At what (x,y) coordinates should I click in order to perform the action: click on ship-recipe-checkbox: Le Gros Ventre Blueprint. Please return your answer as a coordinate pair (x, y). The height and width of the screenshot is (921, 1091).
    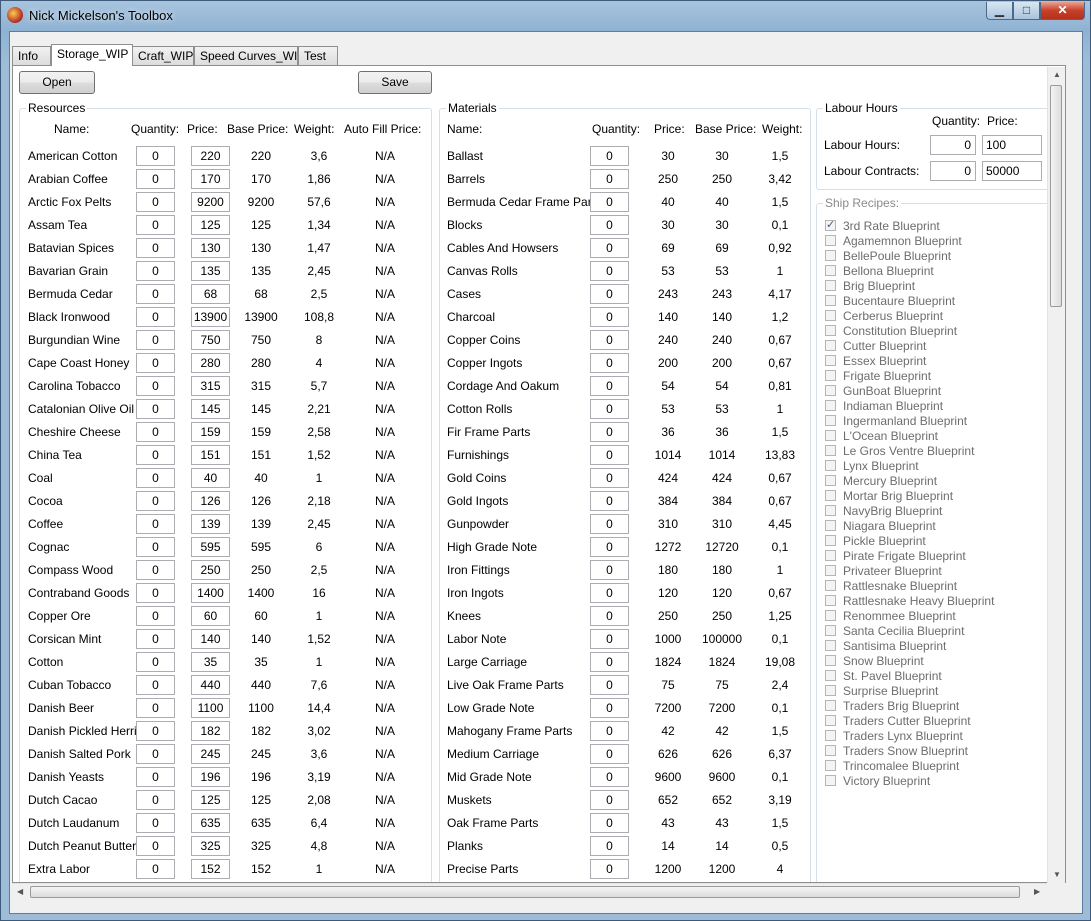
    Looking at the image, I should click on (935, 451).